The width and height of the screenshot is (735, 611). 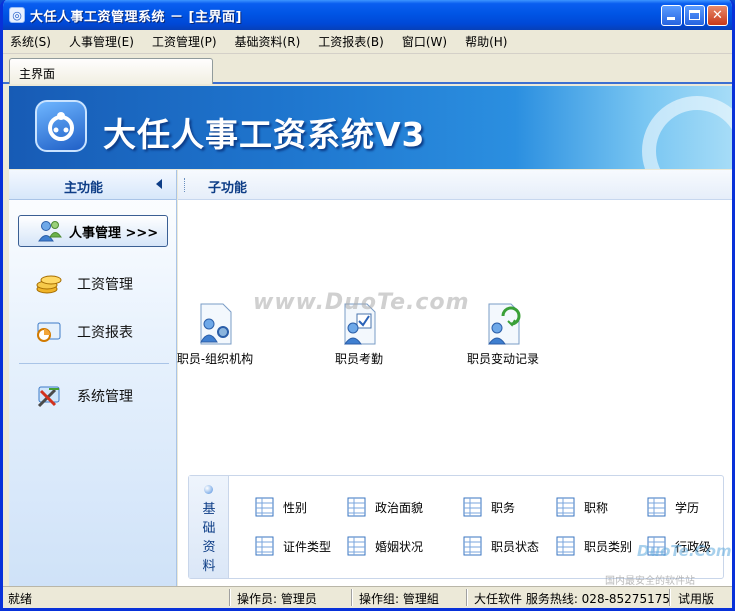 What do you see at coordinates (399, 507) in the screenshot?
I see `basic-item-label: 政治面貌` at bounding box center [399, 507].